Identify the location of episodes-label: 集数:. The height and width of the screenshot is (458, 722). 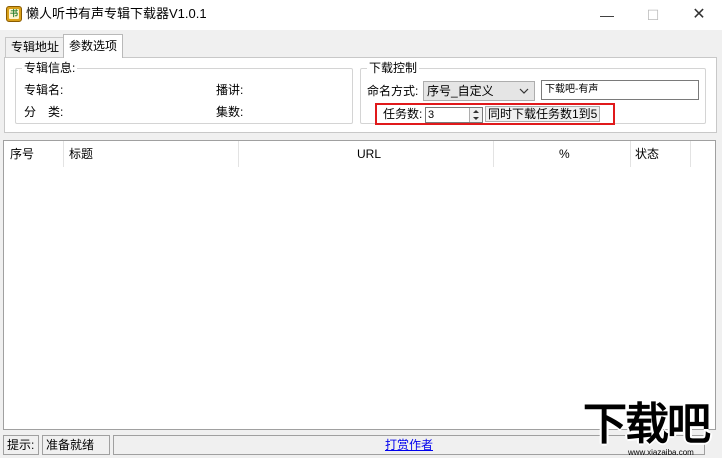
(230, 112).